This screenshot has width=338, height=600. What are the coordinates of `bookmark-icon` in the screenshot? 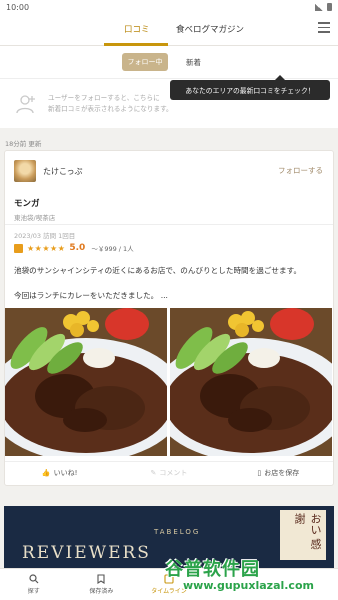 It's located at (101, 579).